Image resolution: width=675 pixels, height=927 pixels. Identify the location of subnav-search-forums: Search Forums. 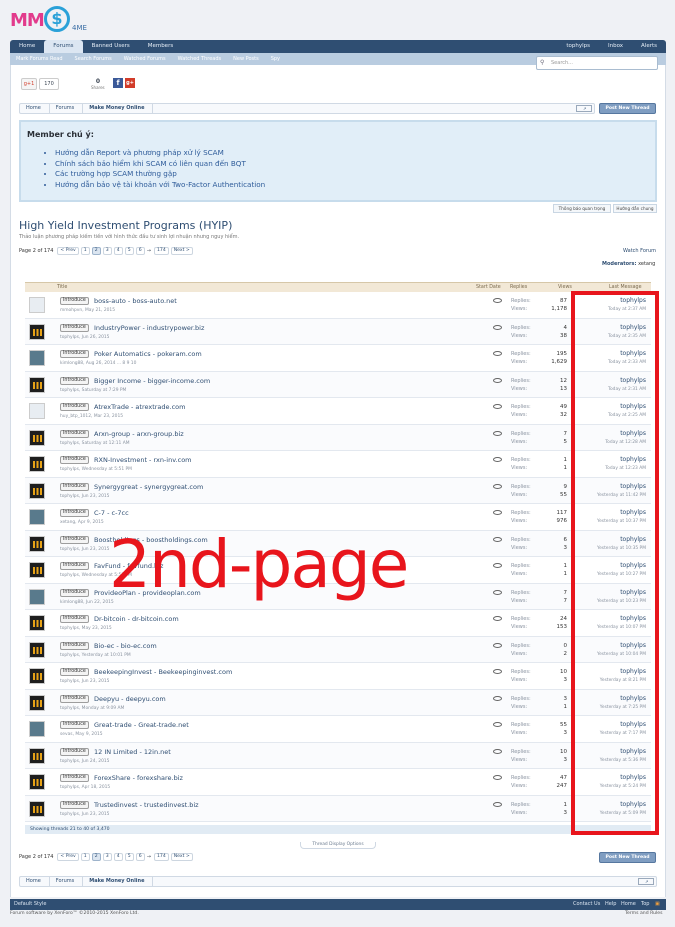
(93, 59).